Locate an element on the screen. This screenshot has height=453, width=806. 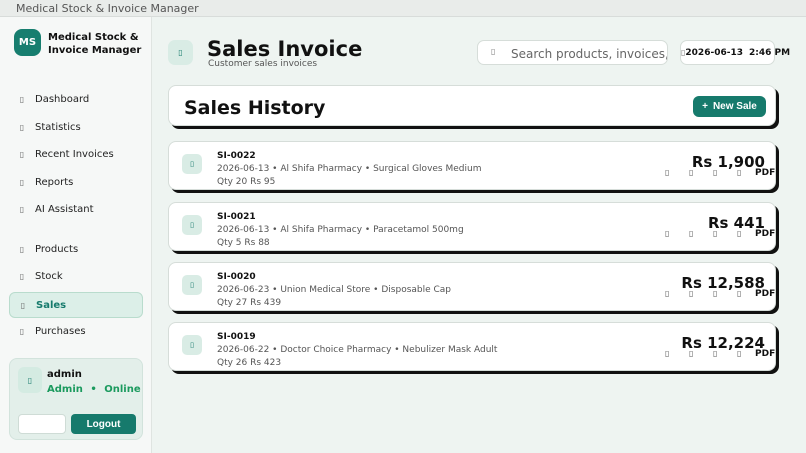
sidebar-item-dashboard: ▯ Dashboard is located at coordinates (76, 99).